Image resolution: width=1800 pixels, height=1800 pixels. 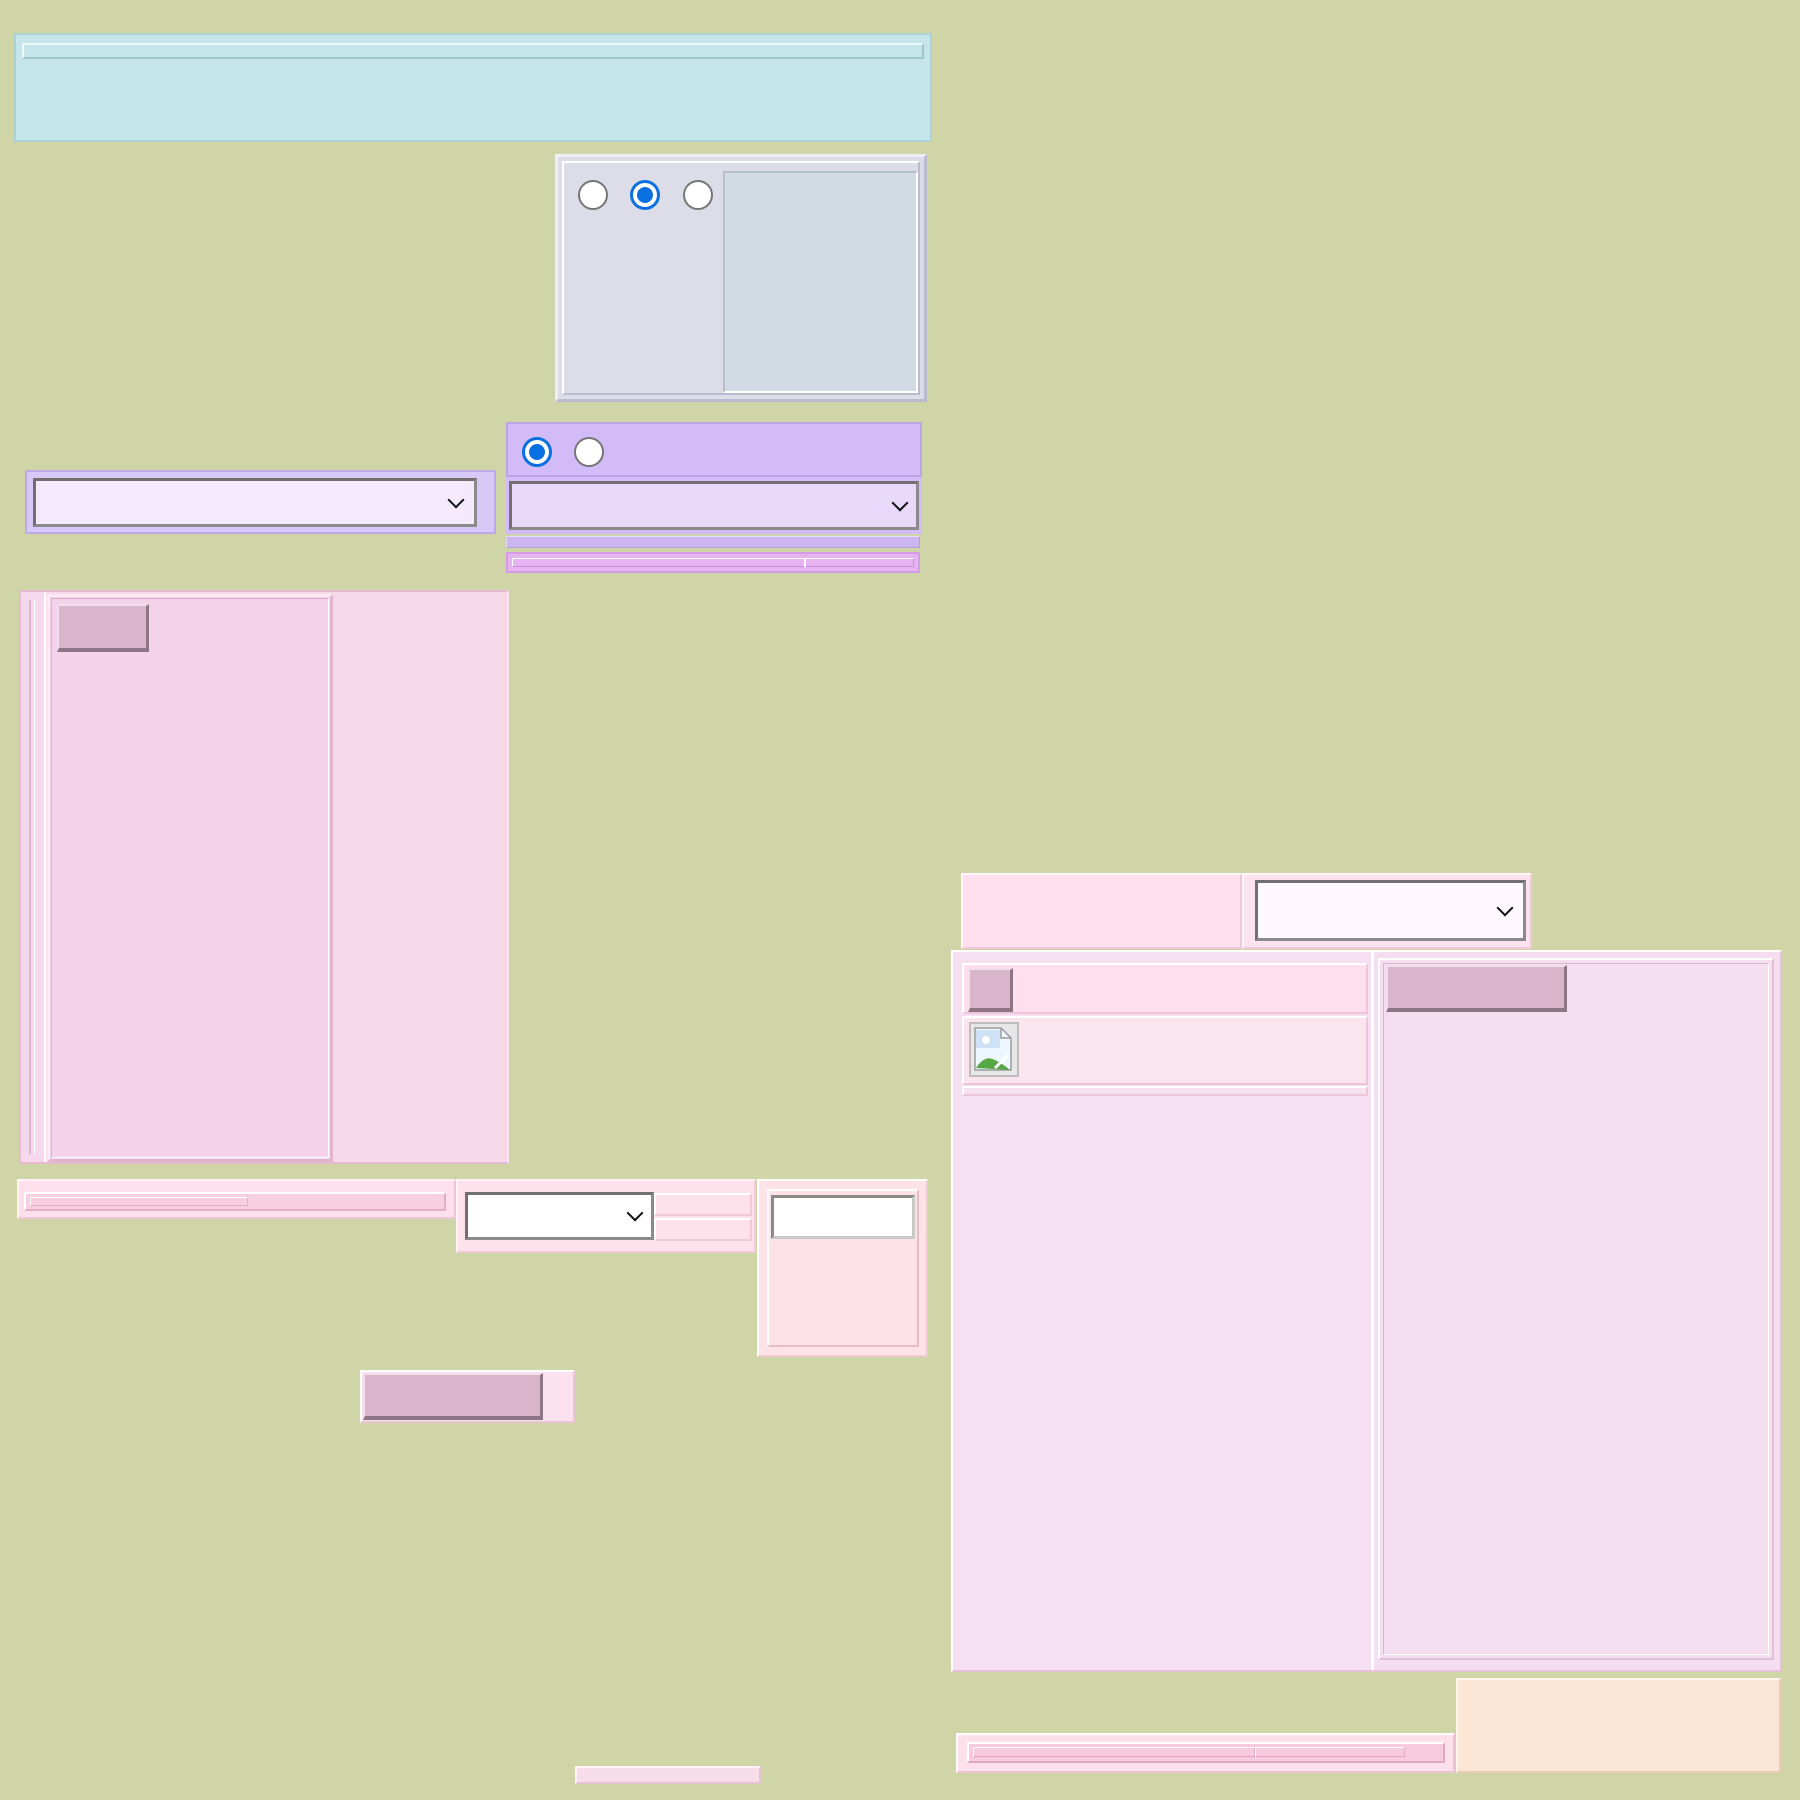 What do you see at coordinates (842, 1268) in the screenshot?
I see `input-panel` at bounding box center [842, 1268].